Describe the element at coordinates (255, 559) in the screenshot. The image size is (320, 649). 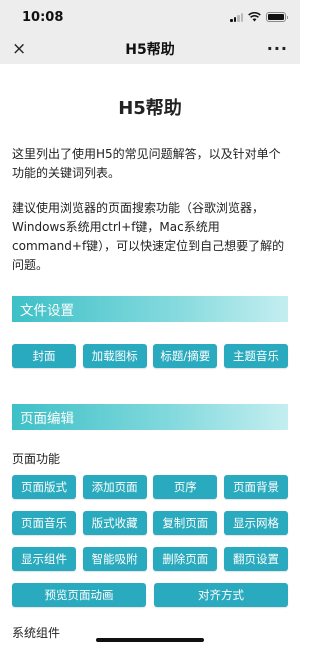
I see `page-turn-settings-button: 翻页设置` at that location.